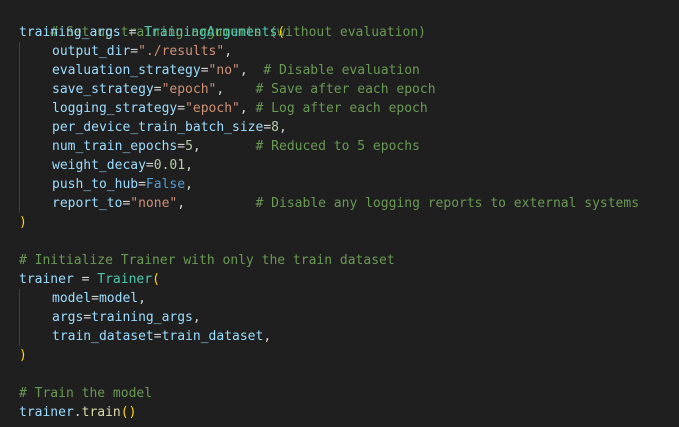  Describe the element at coordinates (103, 89) in the screenshot. I see `code-param-name: save_strategy` at that location.